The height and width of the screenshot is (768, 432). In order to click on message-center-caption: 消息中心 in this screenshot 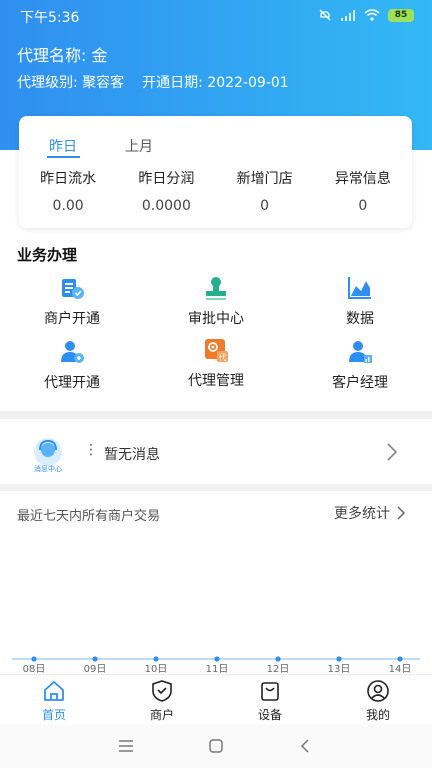, I will do `click(48, 468)`.